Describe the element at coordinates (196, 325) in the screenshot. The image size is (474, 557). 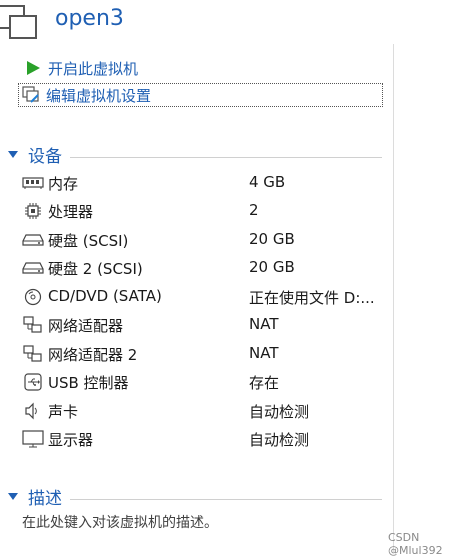
I see `device-row-network-adapter: 网络适配器 NAT` at that location.